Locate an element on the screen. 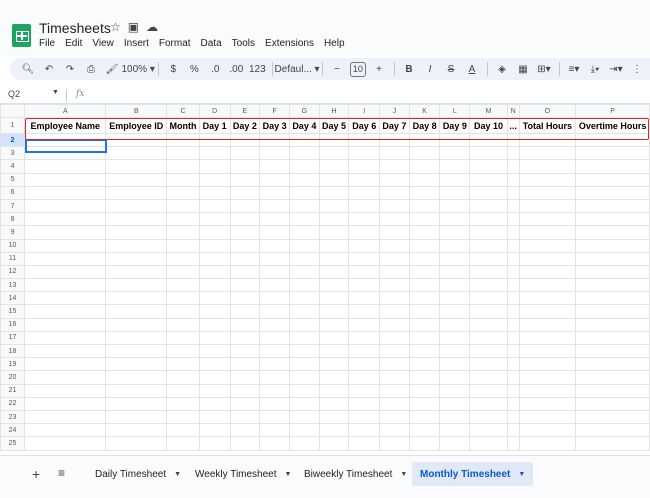 The width and height of the screenshot is (650, 498). row-header: 2 is located at coordinates (13, 140).